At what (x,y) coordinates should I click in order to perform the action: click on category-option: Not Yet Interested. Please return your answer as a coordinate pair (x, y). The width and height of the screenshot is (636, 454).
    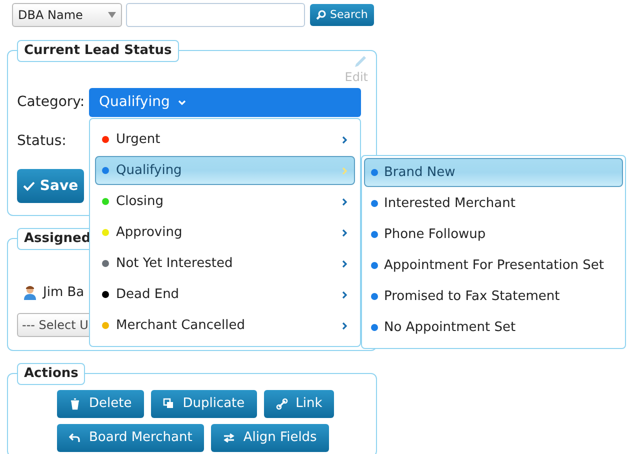
    Looking at the image, I should click on (225, 263).